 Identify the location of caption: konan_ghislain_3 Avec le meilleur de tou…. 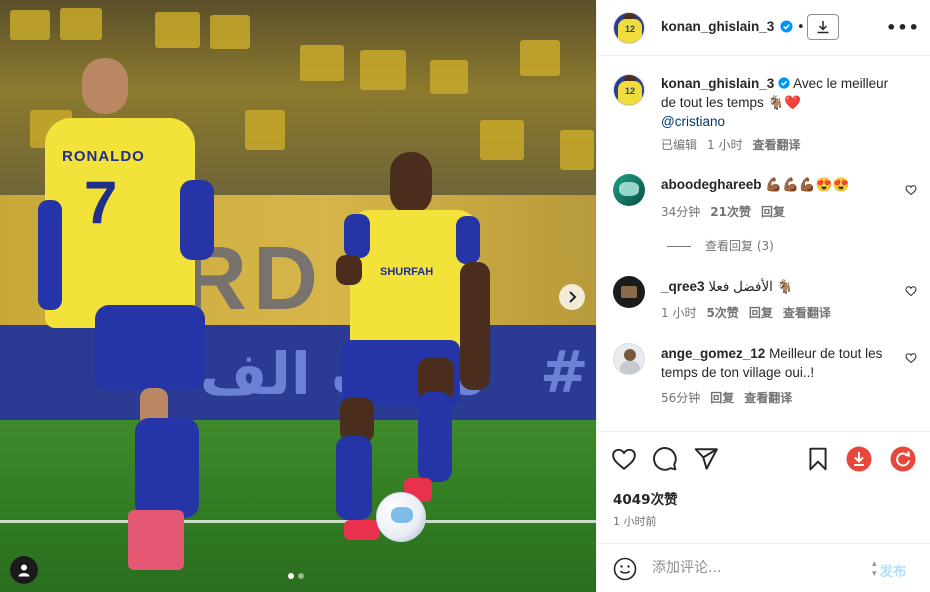
(776, 102).